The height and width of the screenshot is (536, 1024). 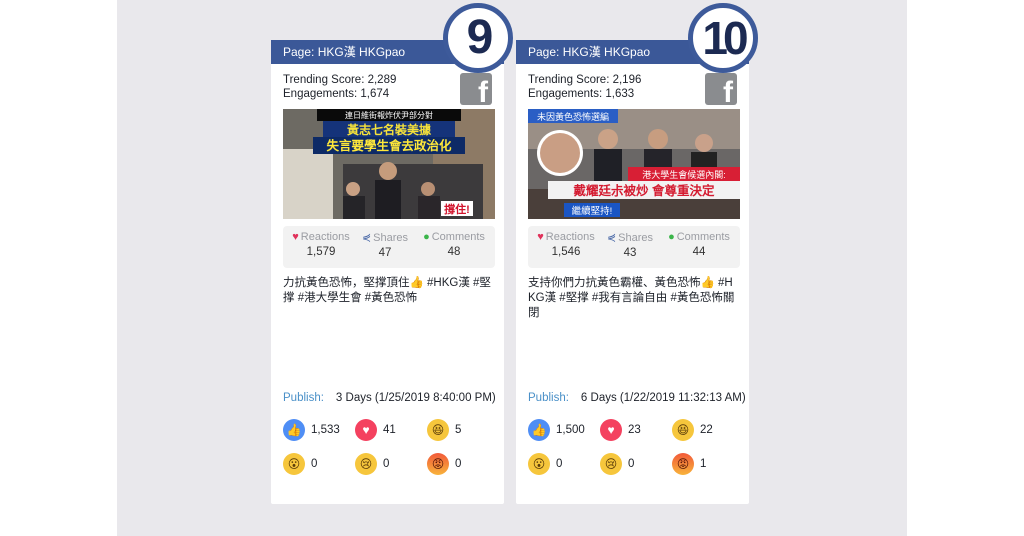 I want to click on haha-count: 5, so click(x=458, y=430).